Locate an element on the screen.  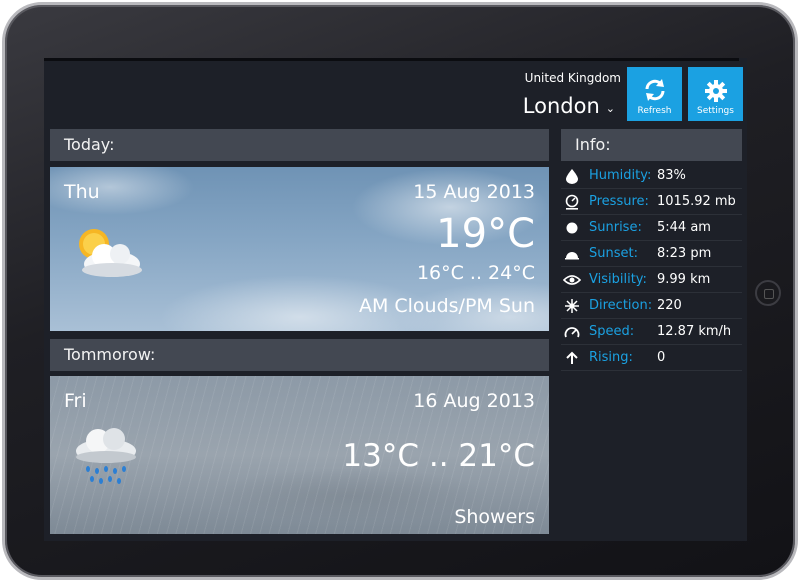
today-day: Thu is located at coordinates (82, 192).